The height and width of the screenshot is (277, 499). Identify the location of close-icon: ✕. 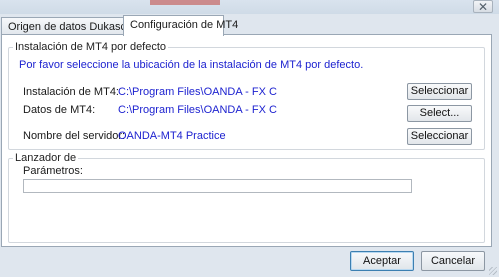
(483, 7).